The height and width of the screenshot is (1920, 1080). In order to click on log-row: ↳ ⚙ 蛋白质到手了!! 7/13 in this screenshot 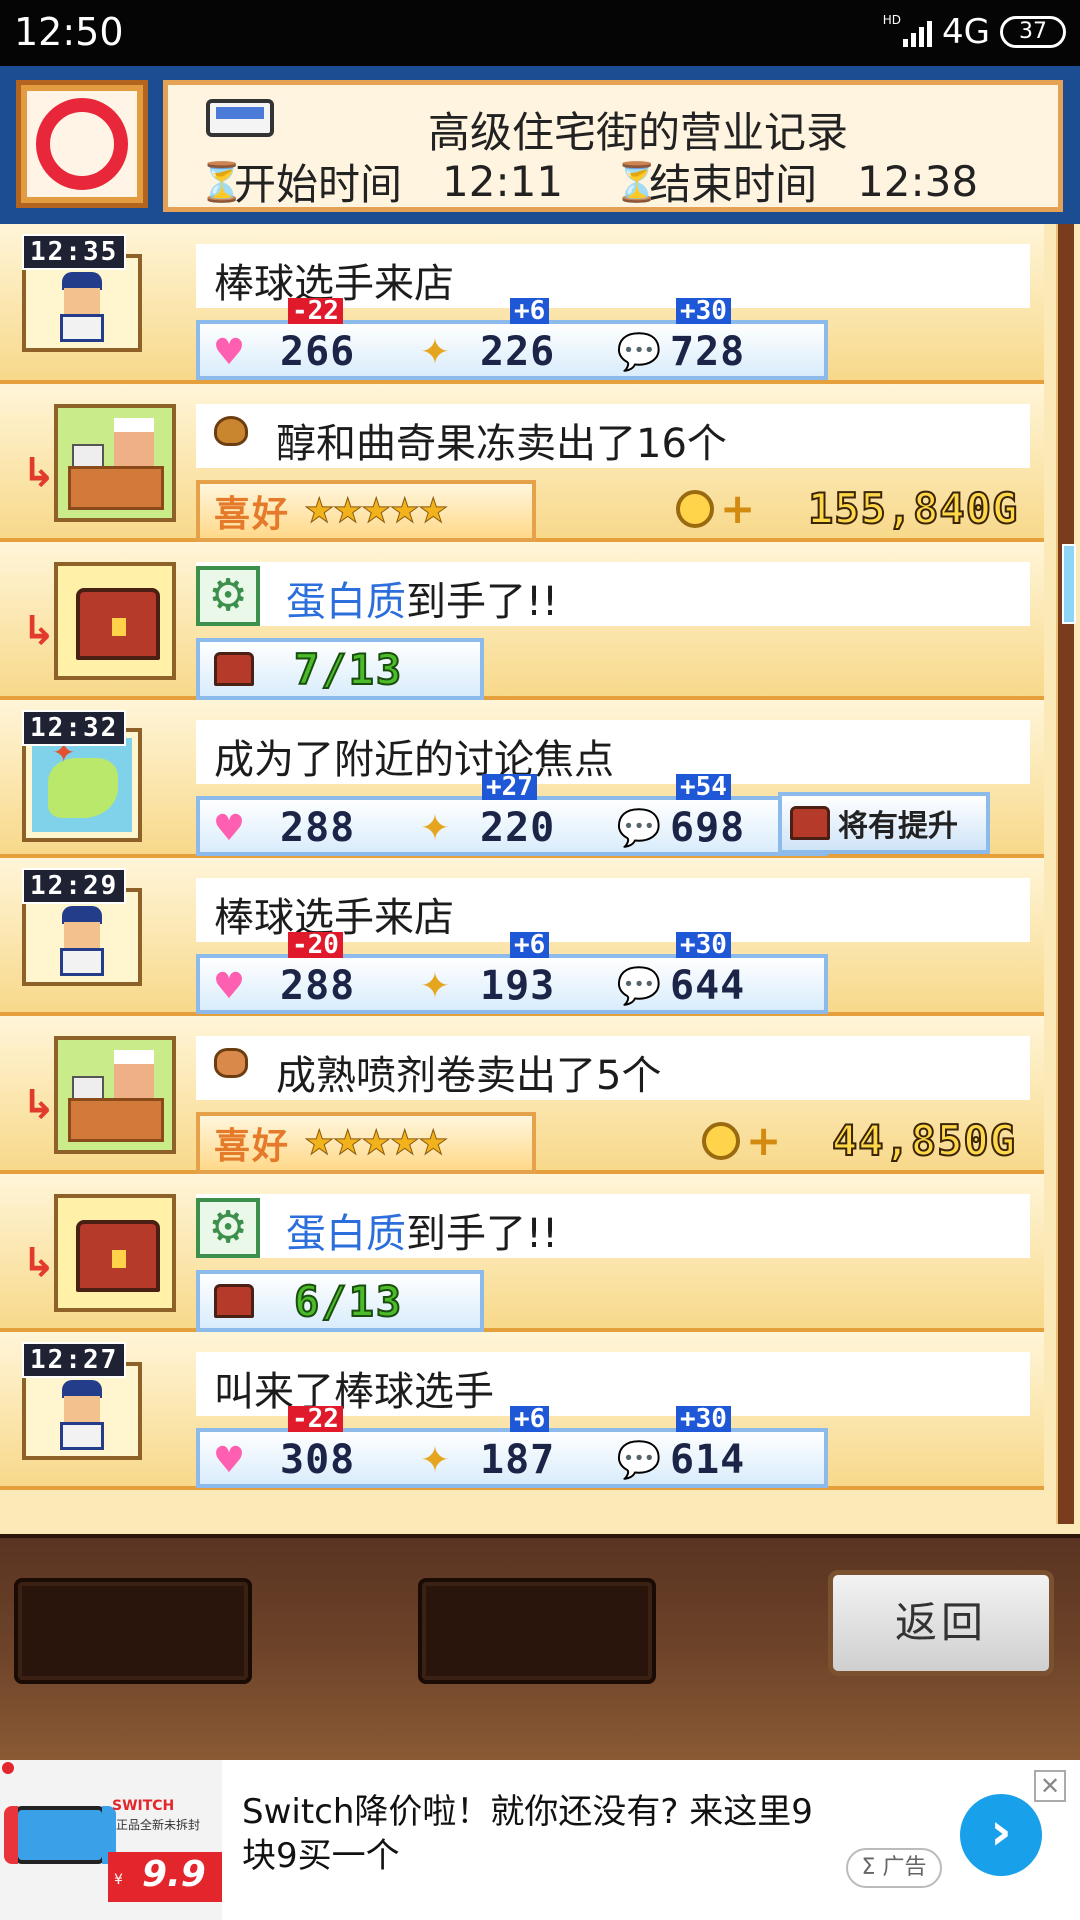, I will do `click(522, 621)`.